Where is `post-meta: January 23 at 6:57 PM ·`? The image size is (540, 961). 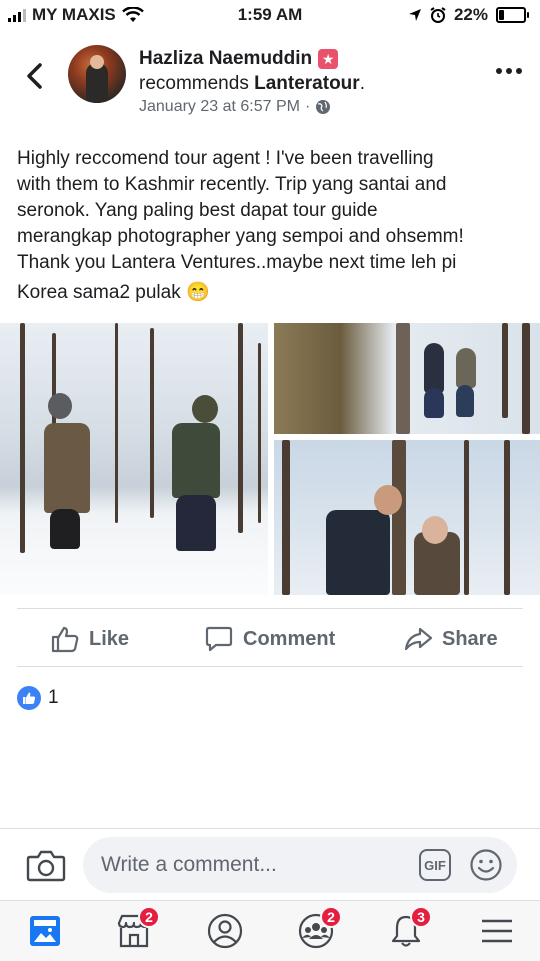
post-meta: January 23 at 6:57 PM · is located at coordinates (235, 107).